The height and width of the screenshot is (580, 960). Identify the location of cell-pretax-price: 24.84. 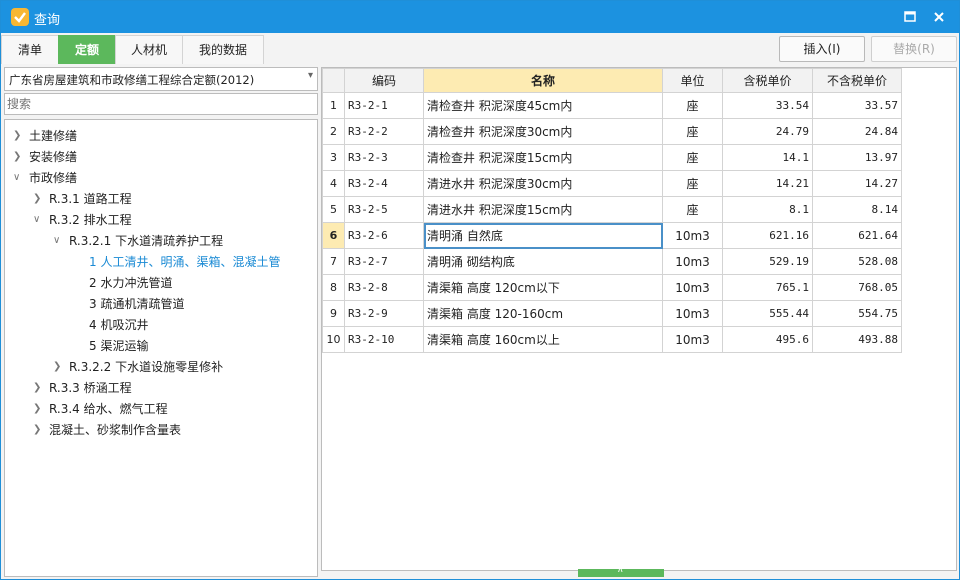
(857, 131).